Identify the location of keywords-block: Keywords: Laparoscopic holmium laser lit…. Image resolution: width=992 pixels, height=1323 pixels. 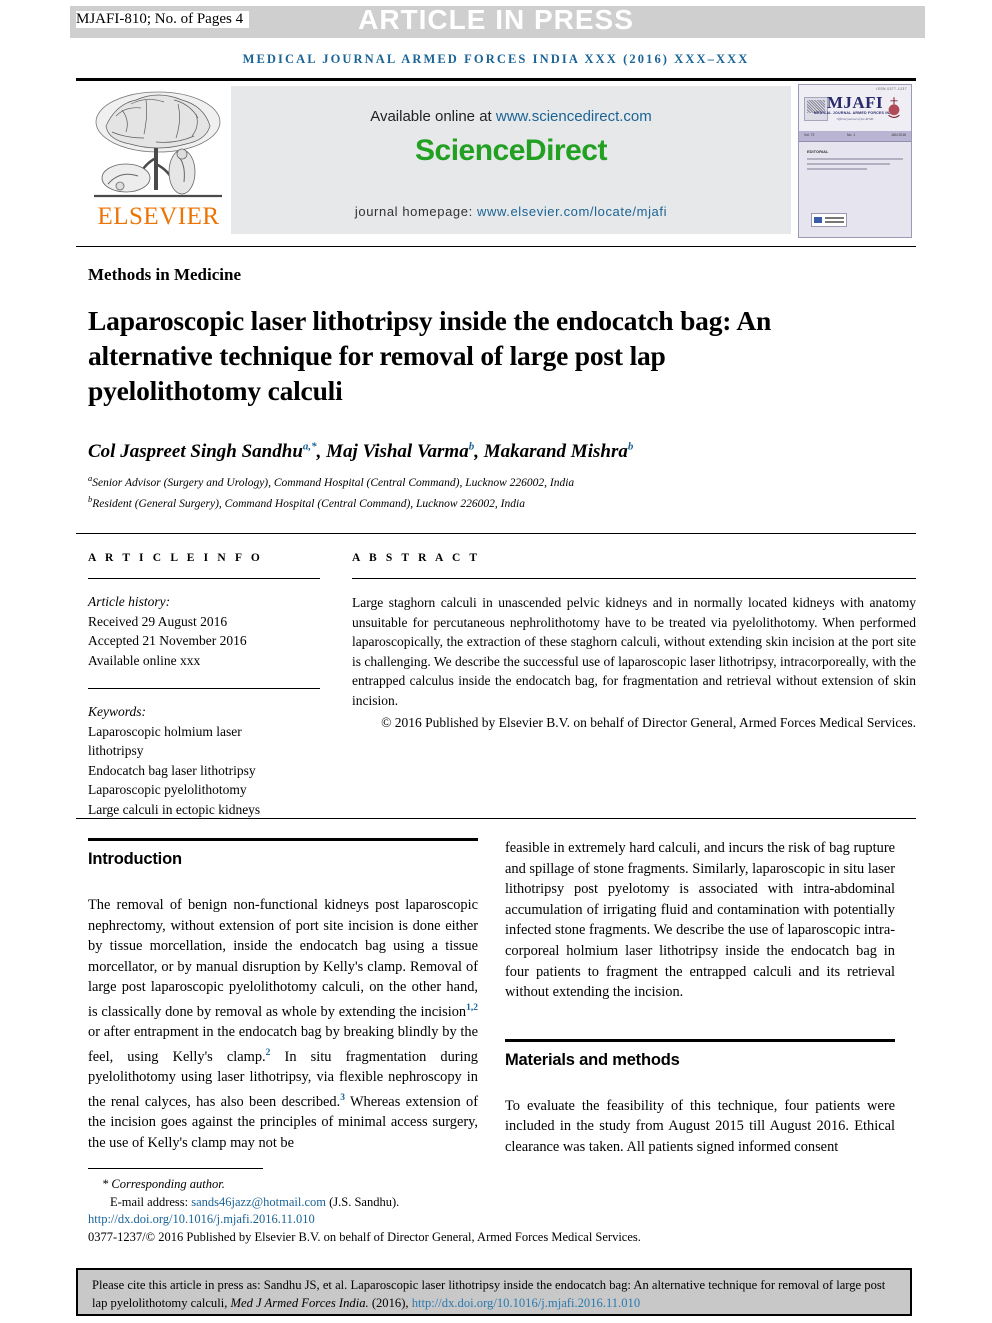
(204, 760).